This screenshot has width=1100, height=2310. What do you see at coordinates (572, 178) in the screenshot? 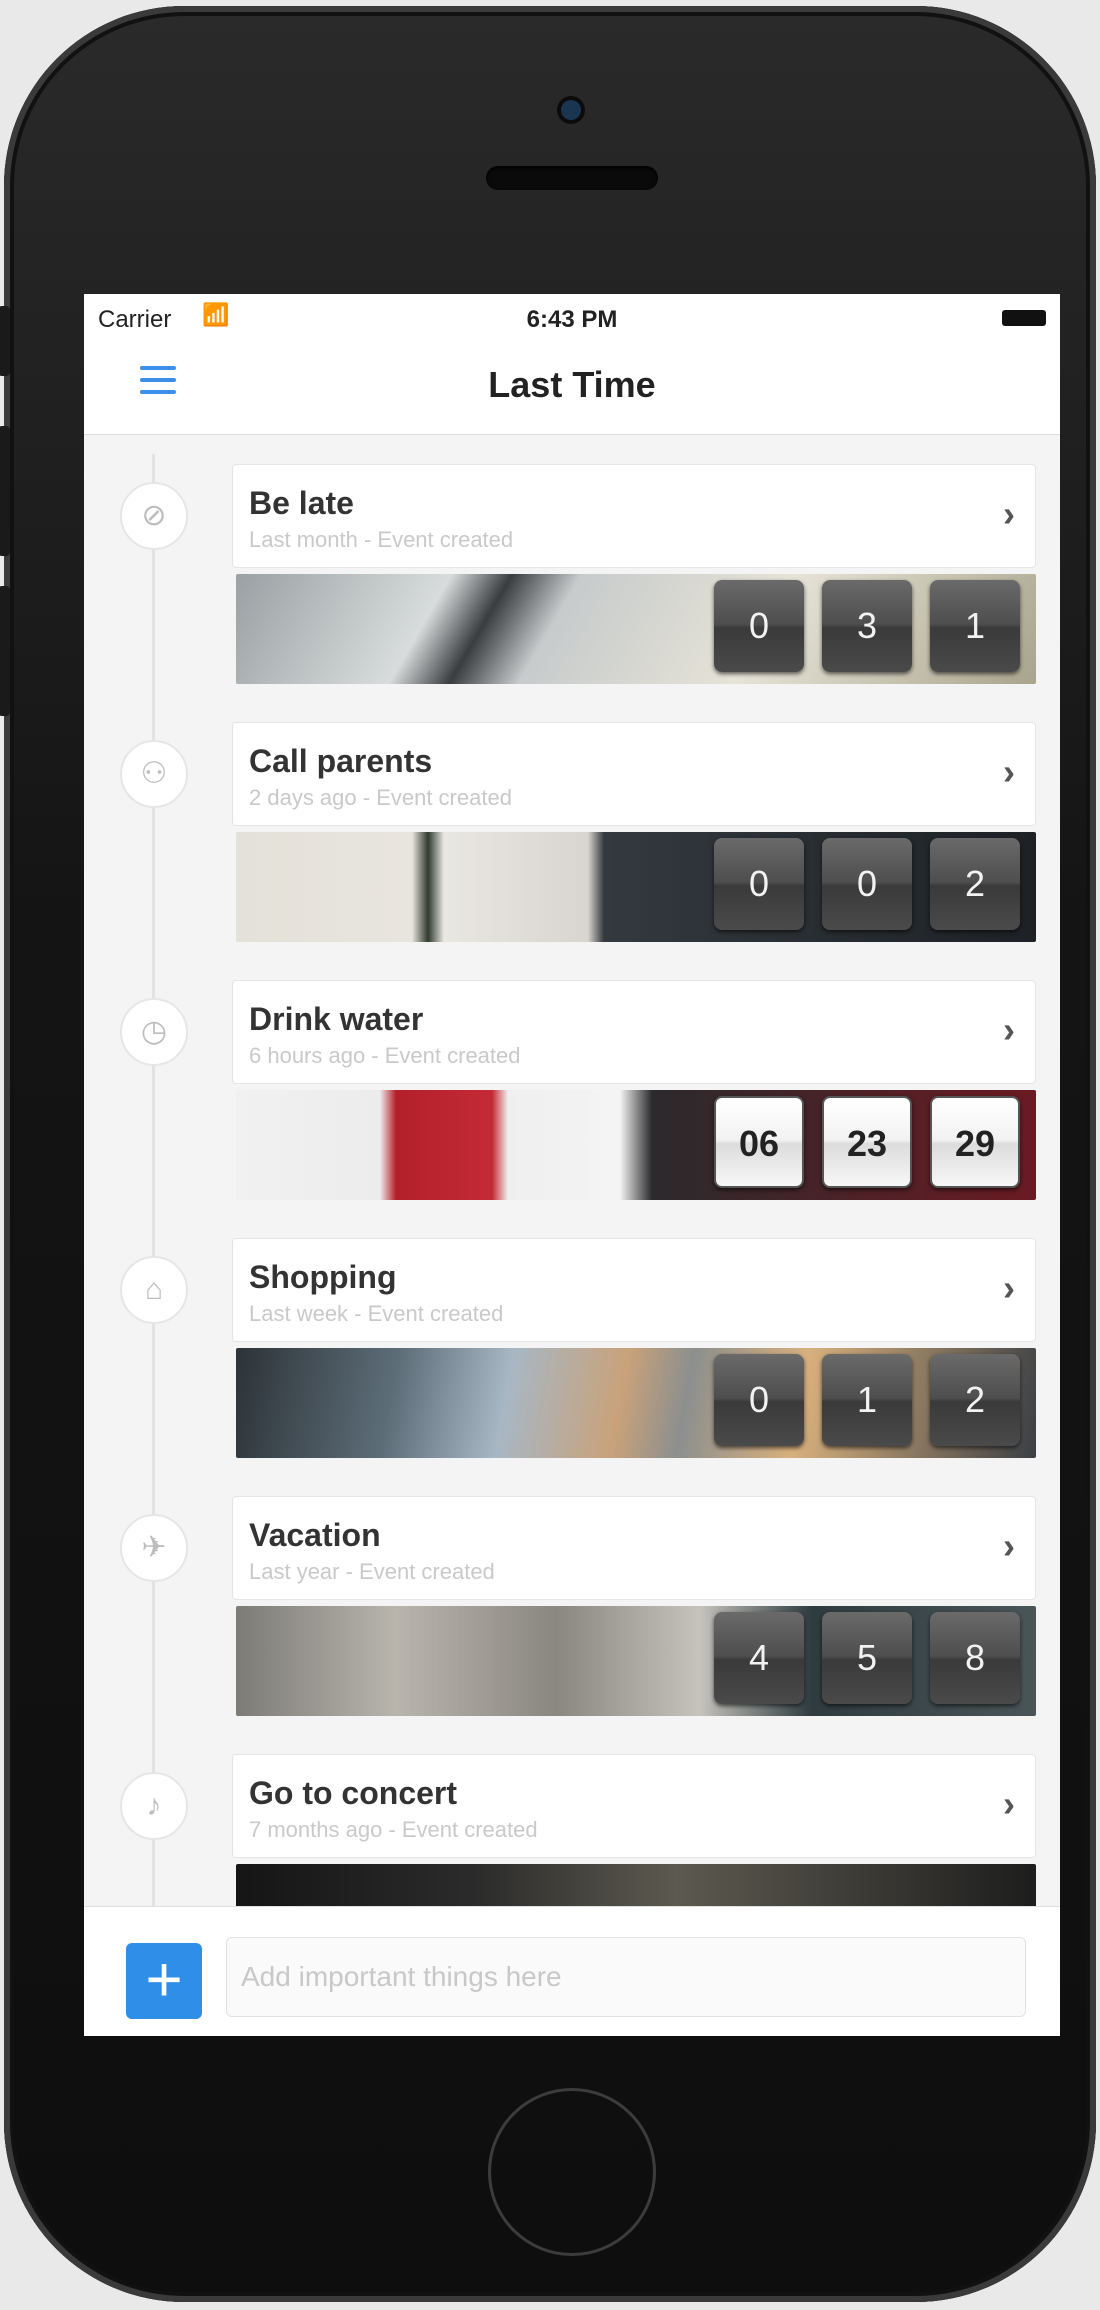
I see `earpiece-speaker` at bounding box center [572, 178].